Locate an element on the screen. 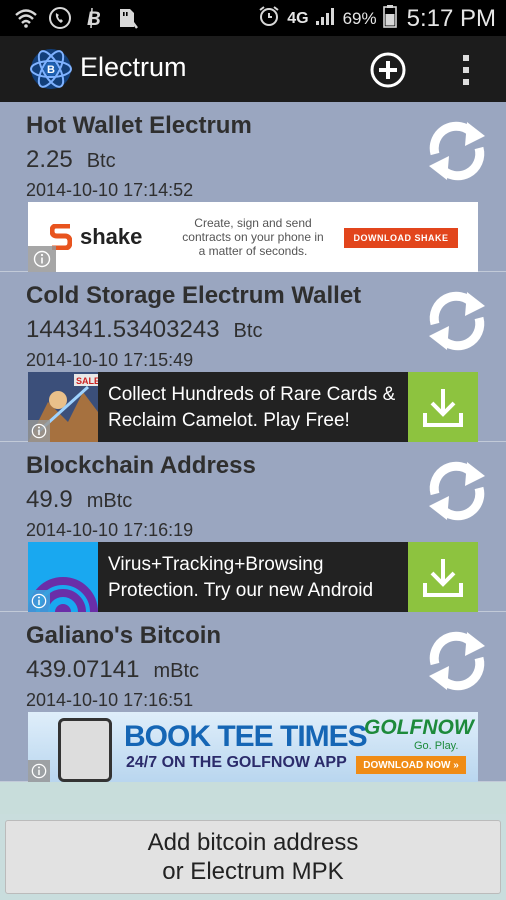 This screenshot has height=900, width=506. wallet-amount: 49.9 is located at coordinates (49, 499).